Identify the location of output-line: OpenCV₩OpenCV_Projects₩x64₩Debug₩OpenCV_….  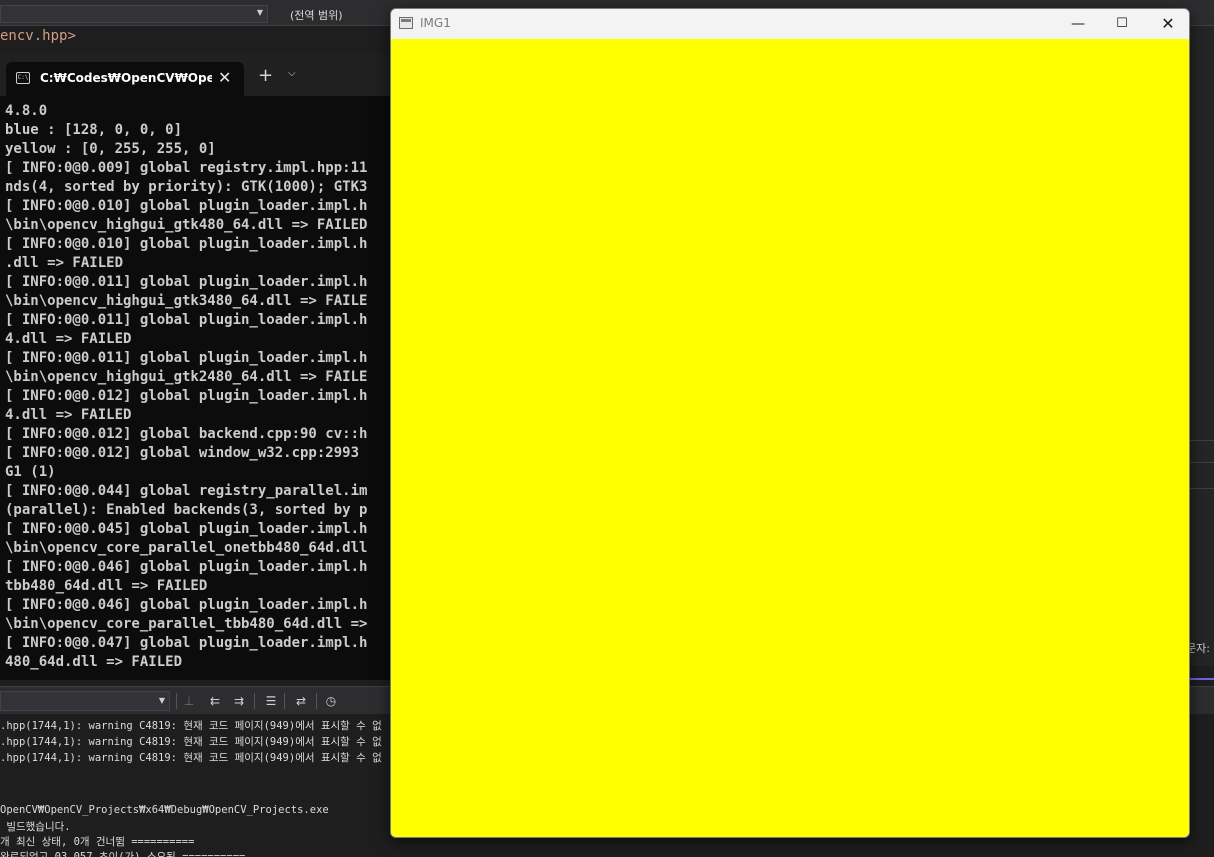
(164, 810).